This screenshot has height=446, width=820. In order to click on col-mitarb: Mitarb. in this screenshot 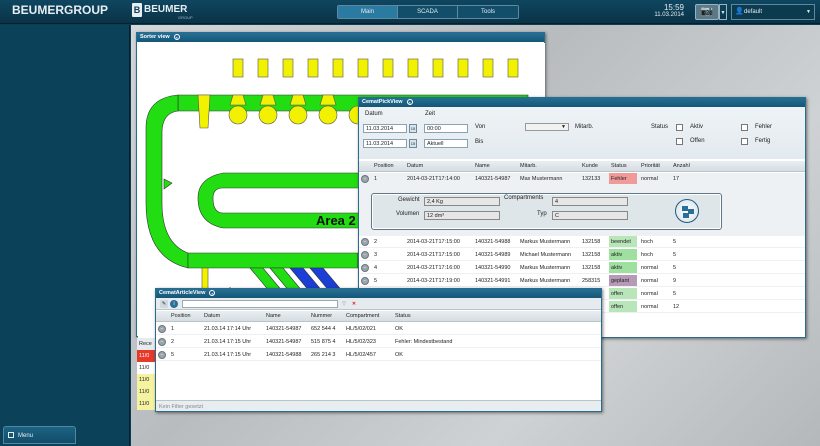, I will do `click(528, 166)`.